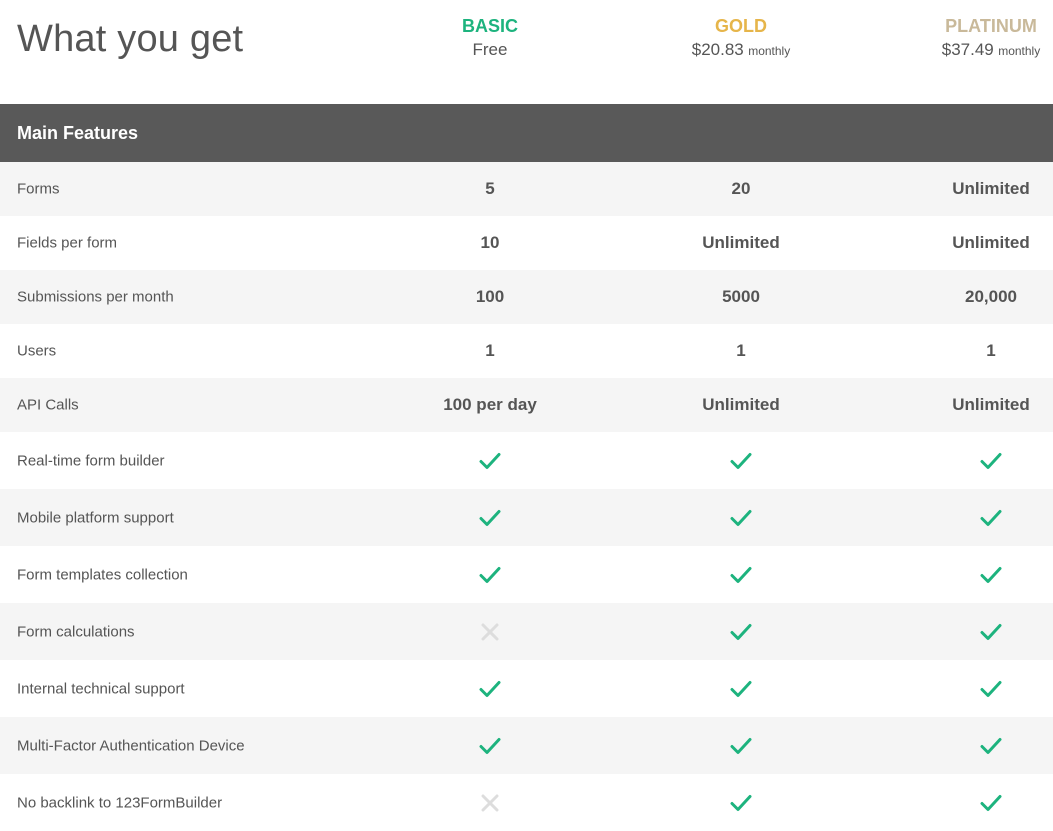 The image size is (1053, 831). I want to click on table-row: No backlink to 123FormBuilder, so click(526, 802).